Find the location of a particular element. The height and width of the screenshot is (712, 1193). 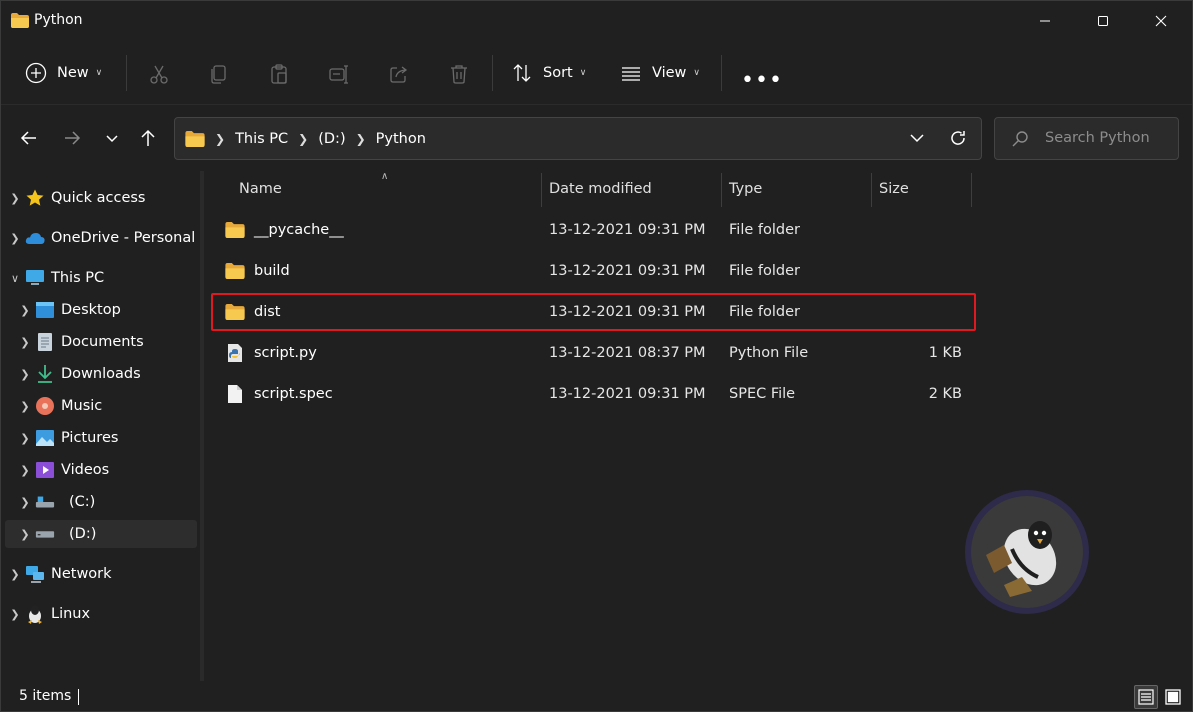

search-input: Search Python is located at coordinates (1097, 138).